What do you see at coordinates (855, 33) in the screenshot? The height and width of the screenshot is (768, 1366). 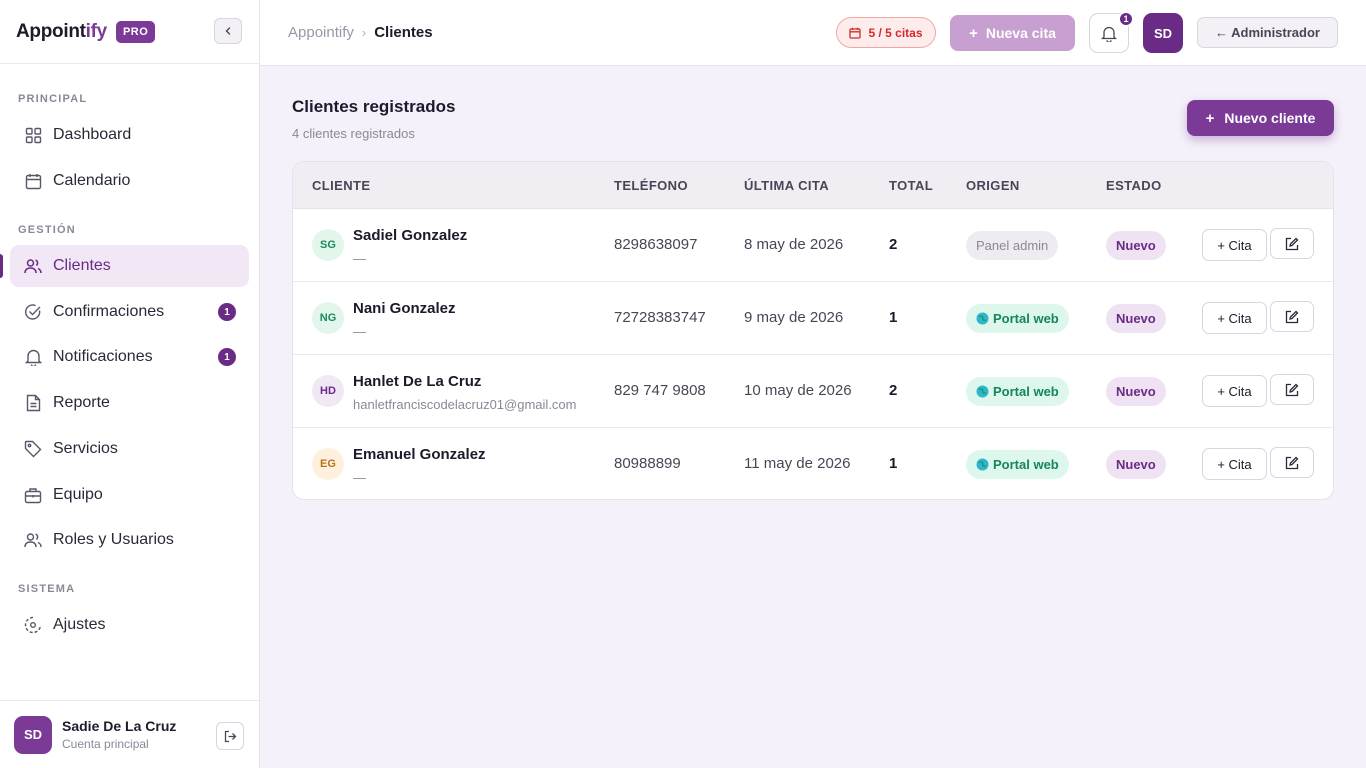 I see `calendar-icon` at bounding box center [855, 33].